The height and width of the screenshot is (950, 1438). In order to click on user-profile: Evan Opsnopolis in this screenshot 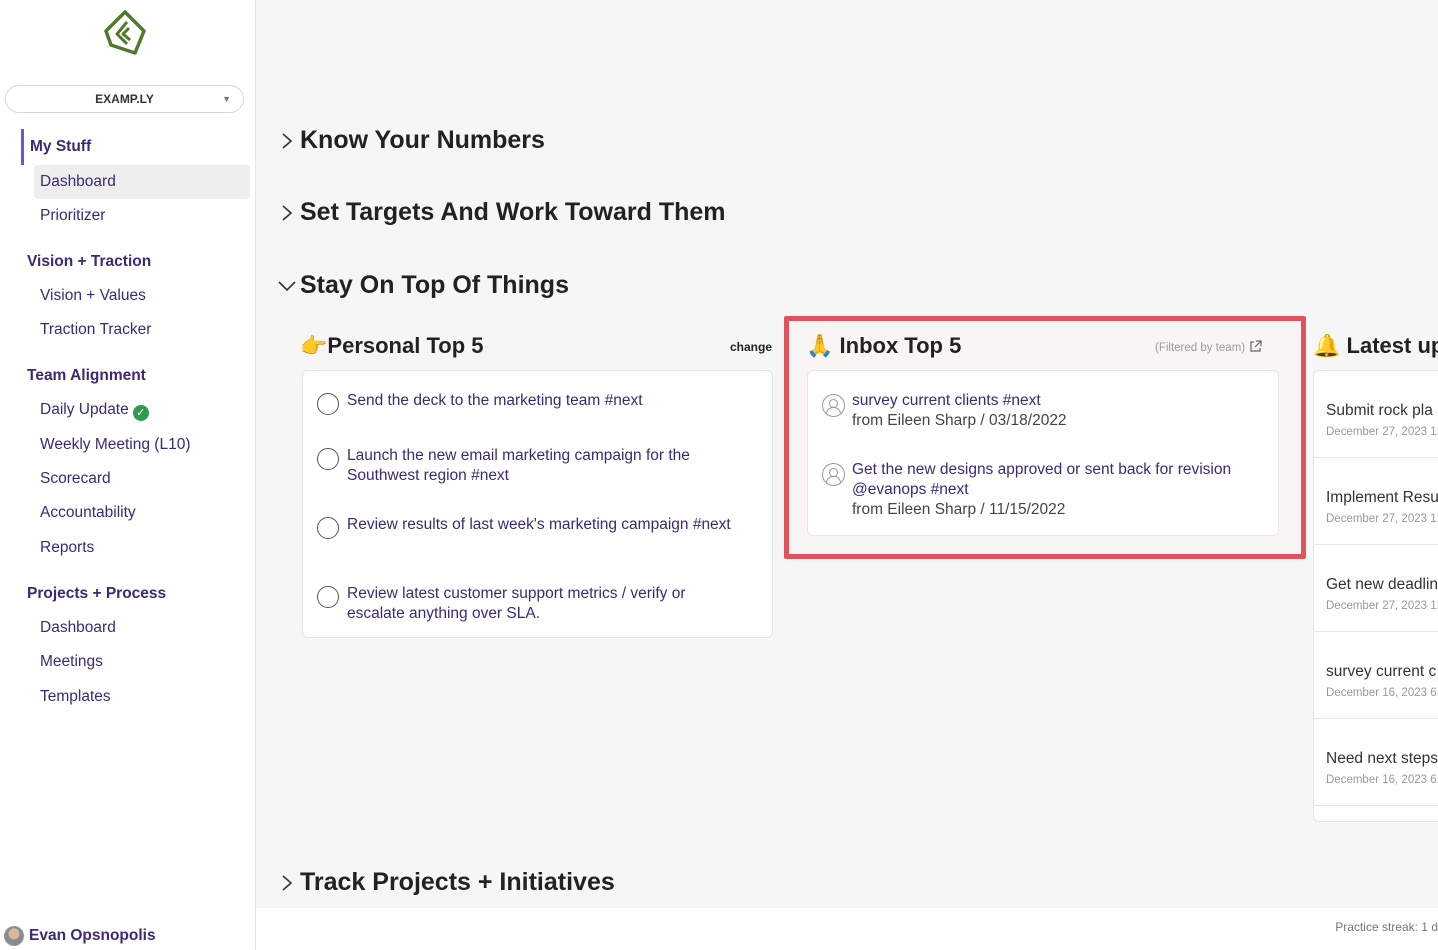, I will do `click(80, 936)`.